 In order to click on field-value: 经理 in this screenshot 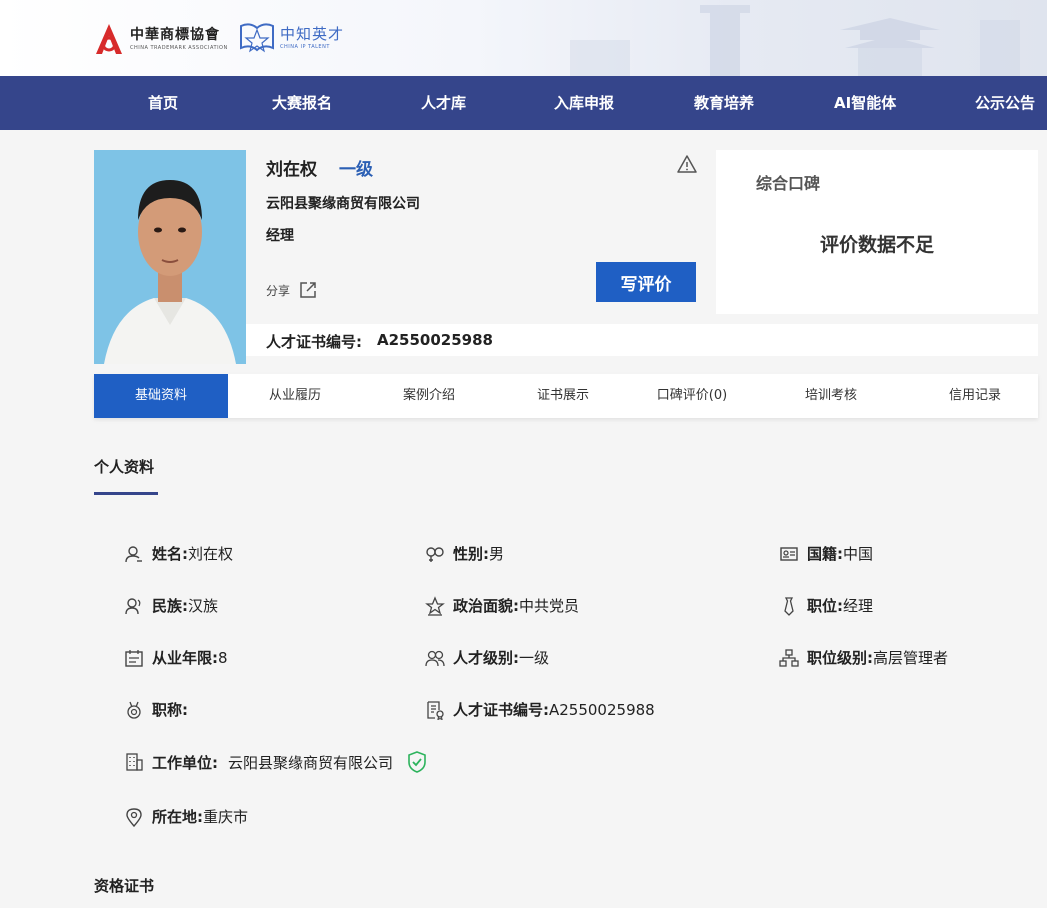, I will do `click(858, 606)`.